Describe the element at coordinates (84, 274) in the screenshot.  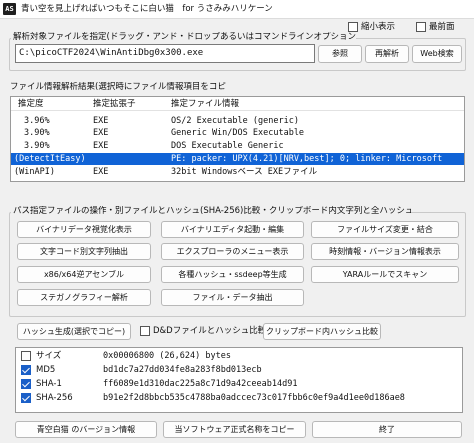
I see `disassemble-button: x86/x64逆アセンブル` at that location.